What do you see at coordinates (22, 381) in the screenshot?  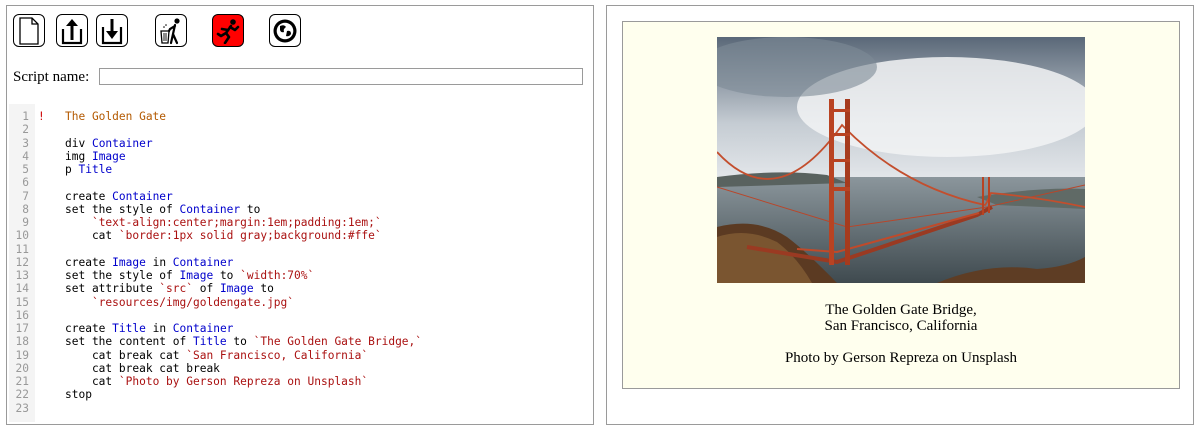 I see `line-number: 21` at bounding box center [22, 381].